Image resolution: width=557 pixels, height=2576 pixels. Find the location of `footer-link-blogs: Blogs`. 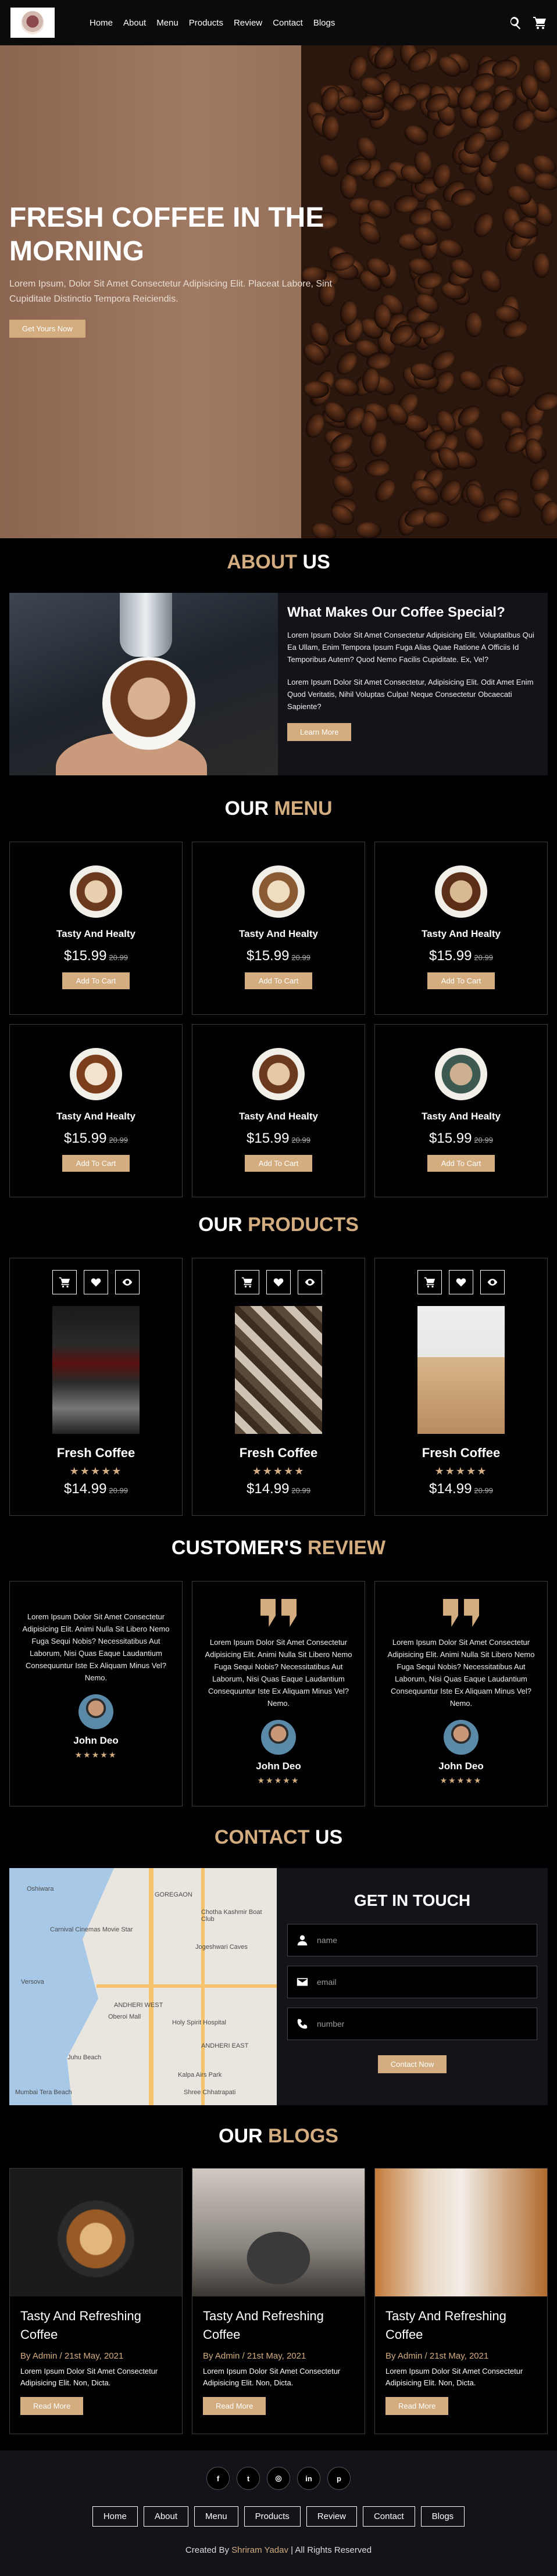

footer-link-blogs: Blogs is located at coordinates (442, 2517).